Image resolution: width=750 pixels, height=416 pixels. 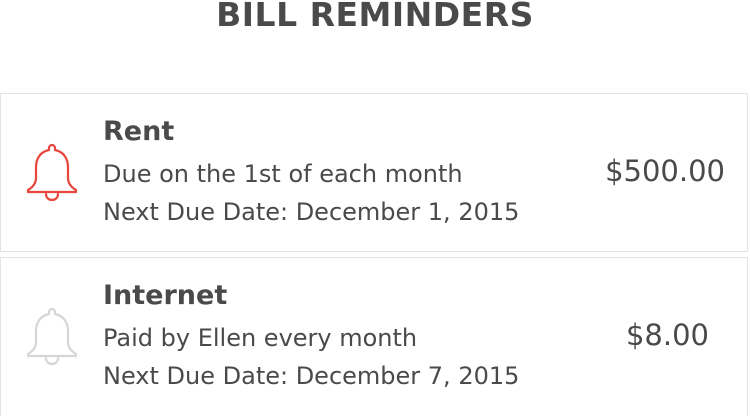 I want to click on bill-amount: $500.00, so click(x=665, y=171).